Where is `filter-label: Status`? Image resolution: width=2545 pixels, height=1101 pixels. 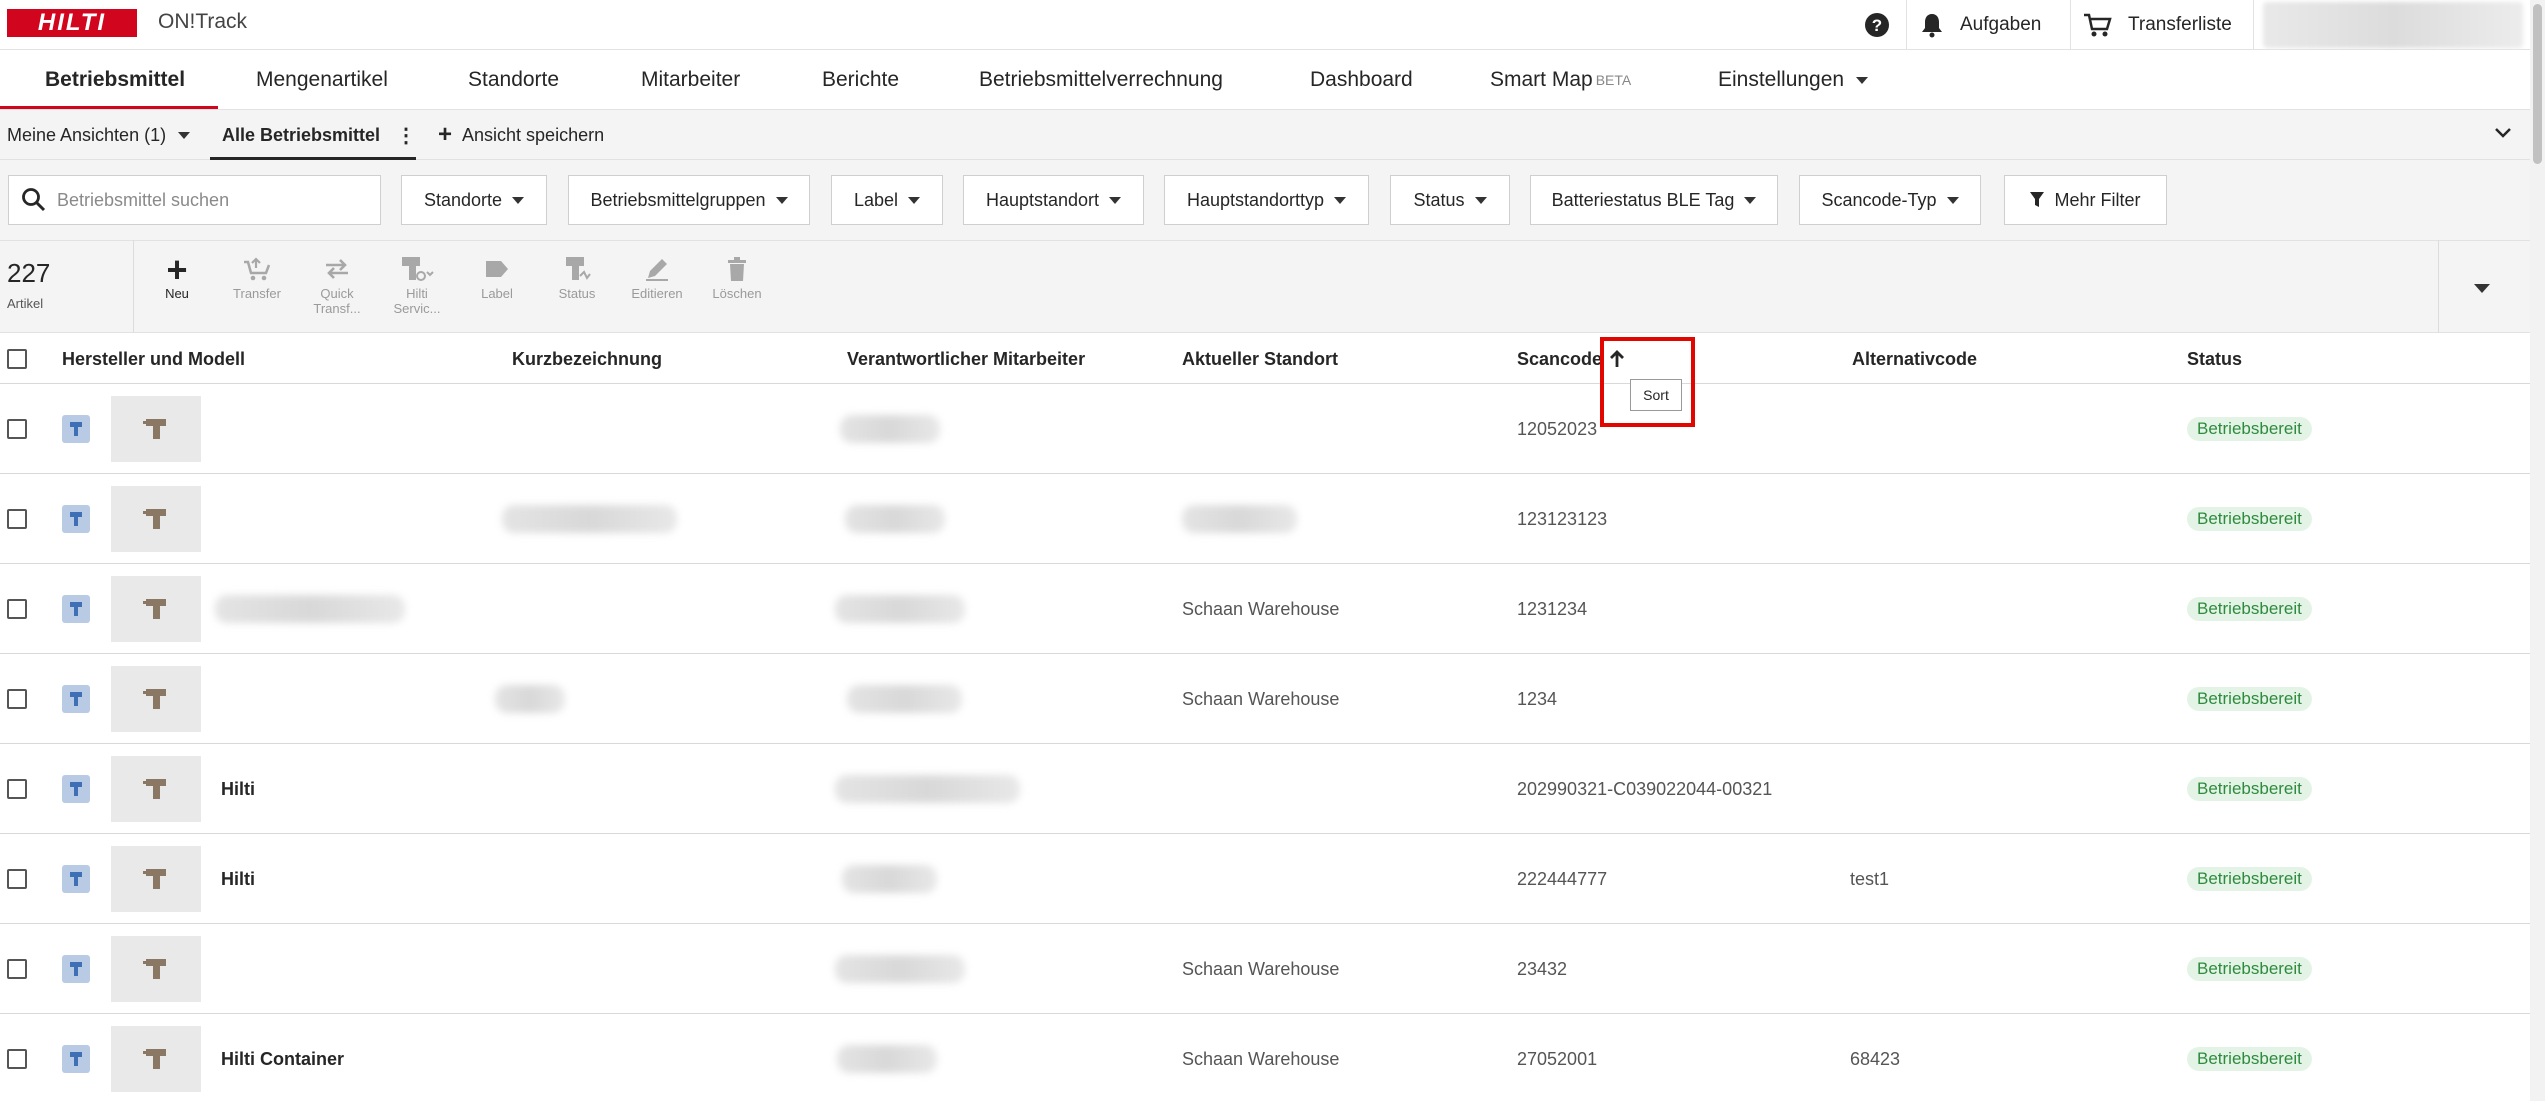 filter-label: Status is located at coordinates (1439, 199).